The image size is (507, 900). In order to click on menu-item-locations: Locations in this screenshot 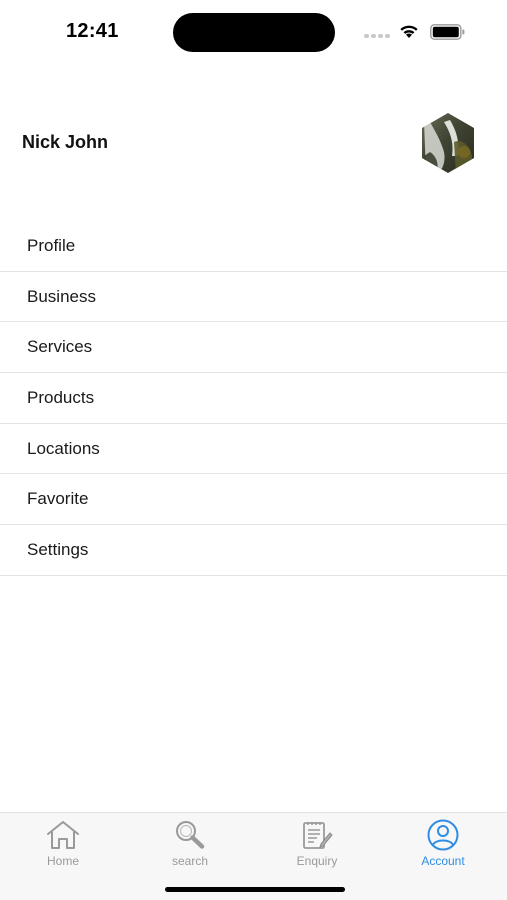, I will do `click(253, 449)`.